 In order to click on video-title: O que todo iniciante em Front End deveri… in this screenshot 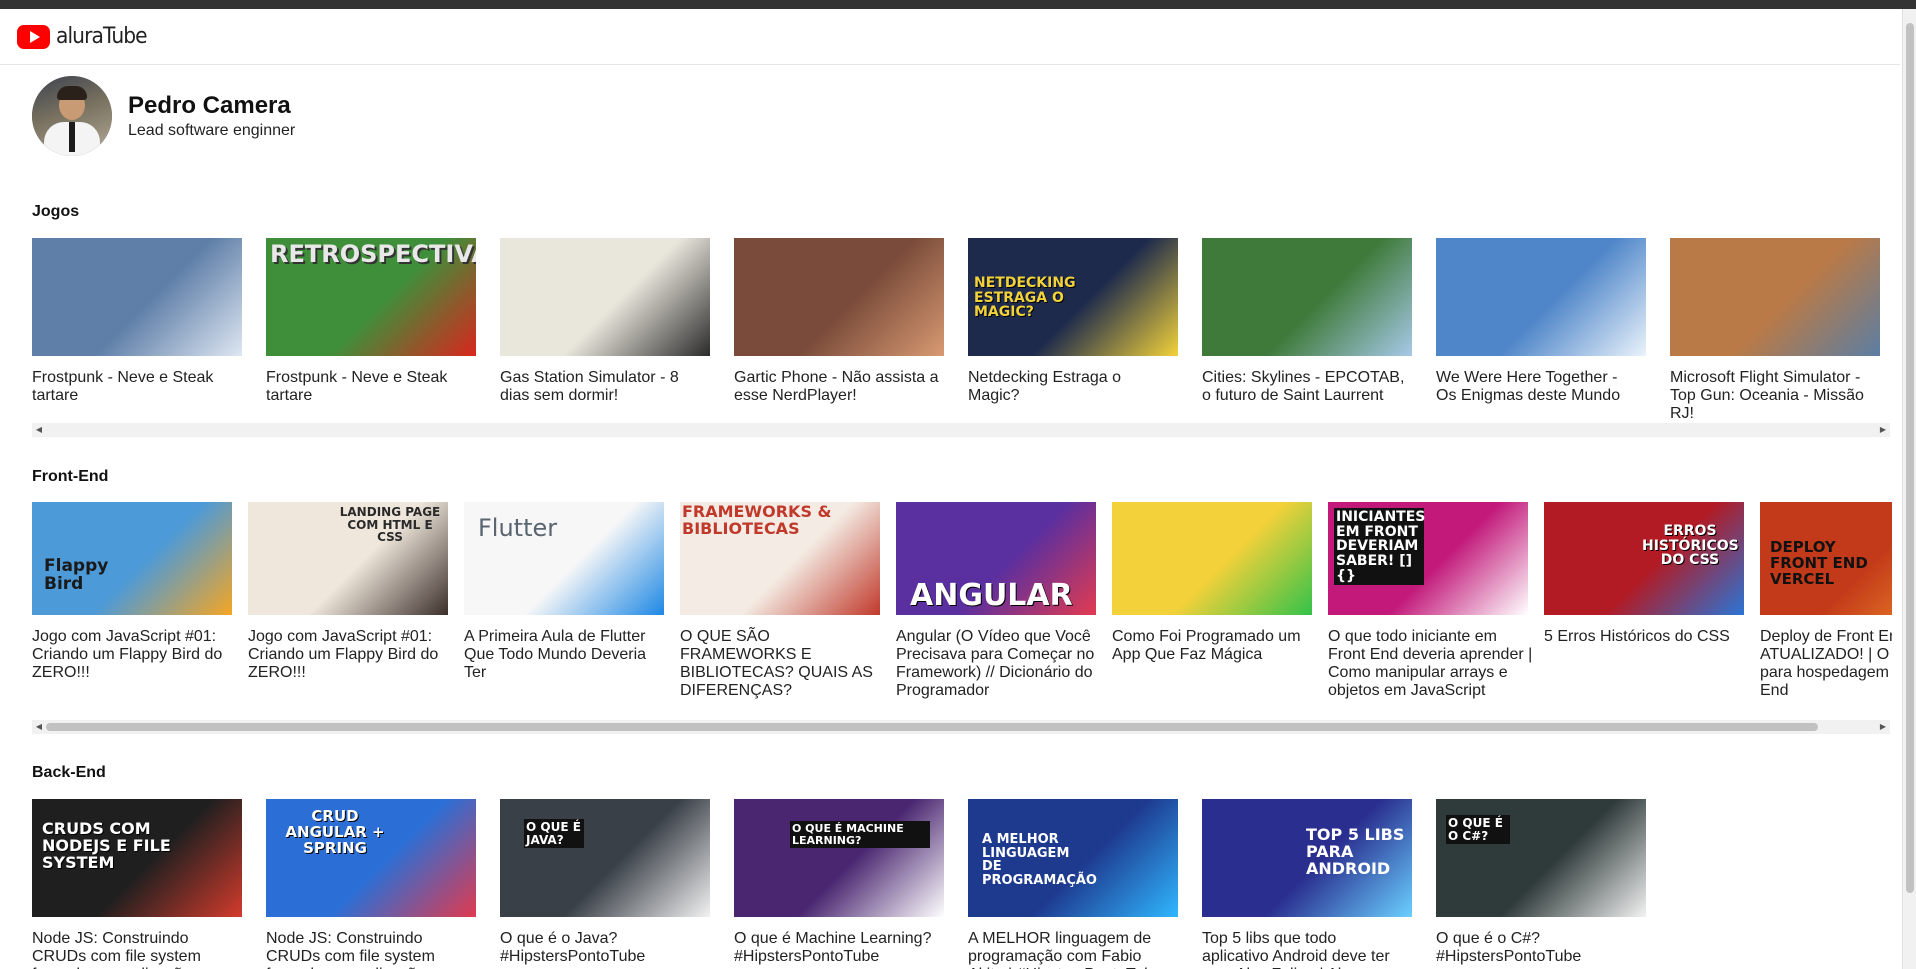, I will do `click(1430, 663)`.